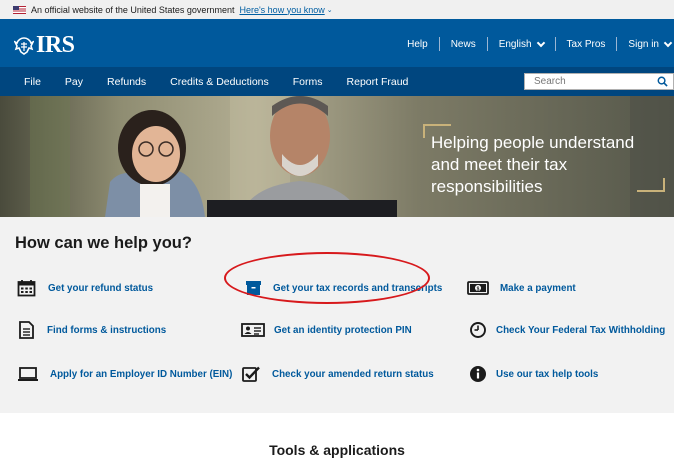 The image size is (674, 474). I want to click on tax-pros-label: Tax Pros, so click(586, 44).